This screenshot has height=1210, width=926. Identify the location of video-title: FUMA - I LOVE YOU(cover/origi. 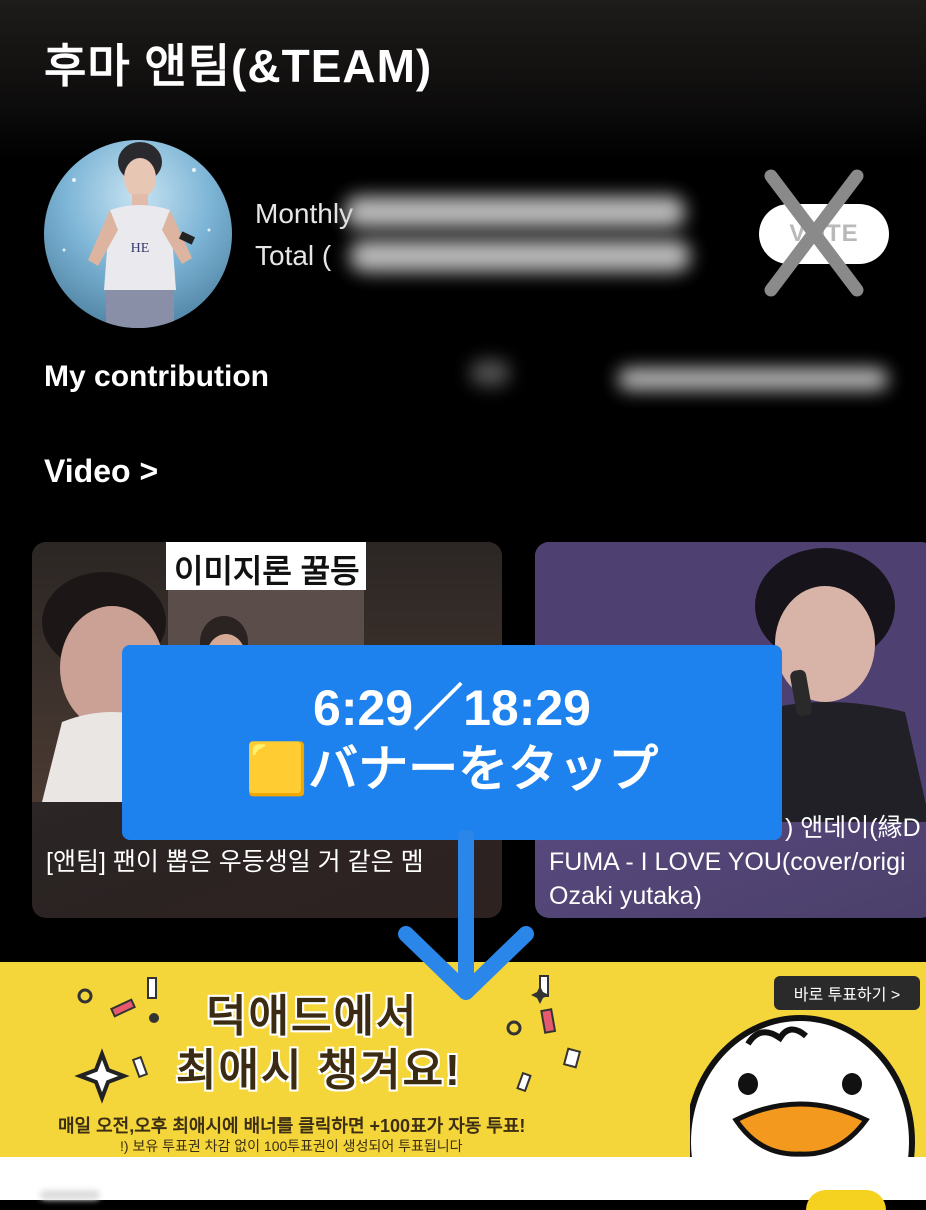
(727, 862).